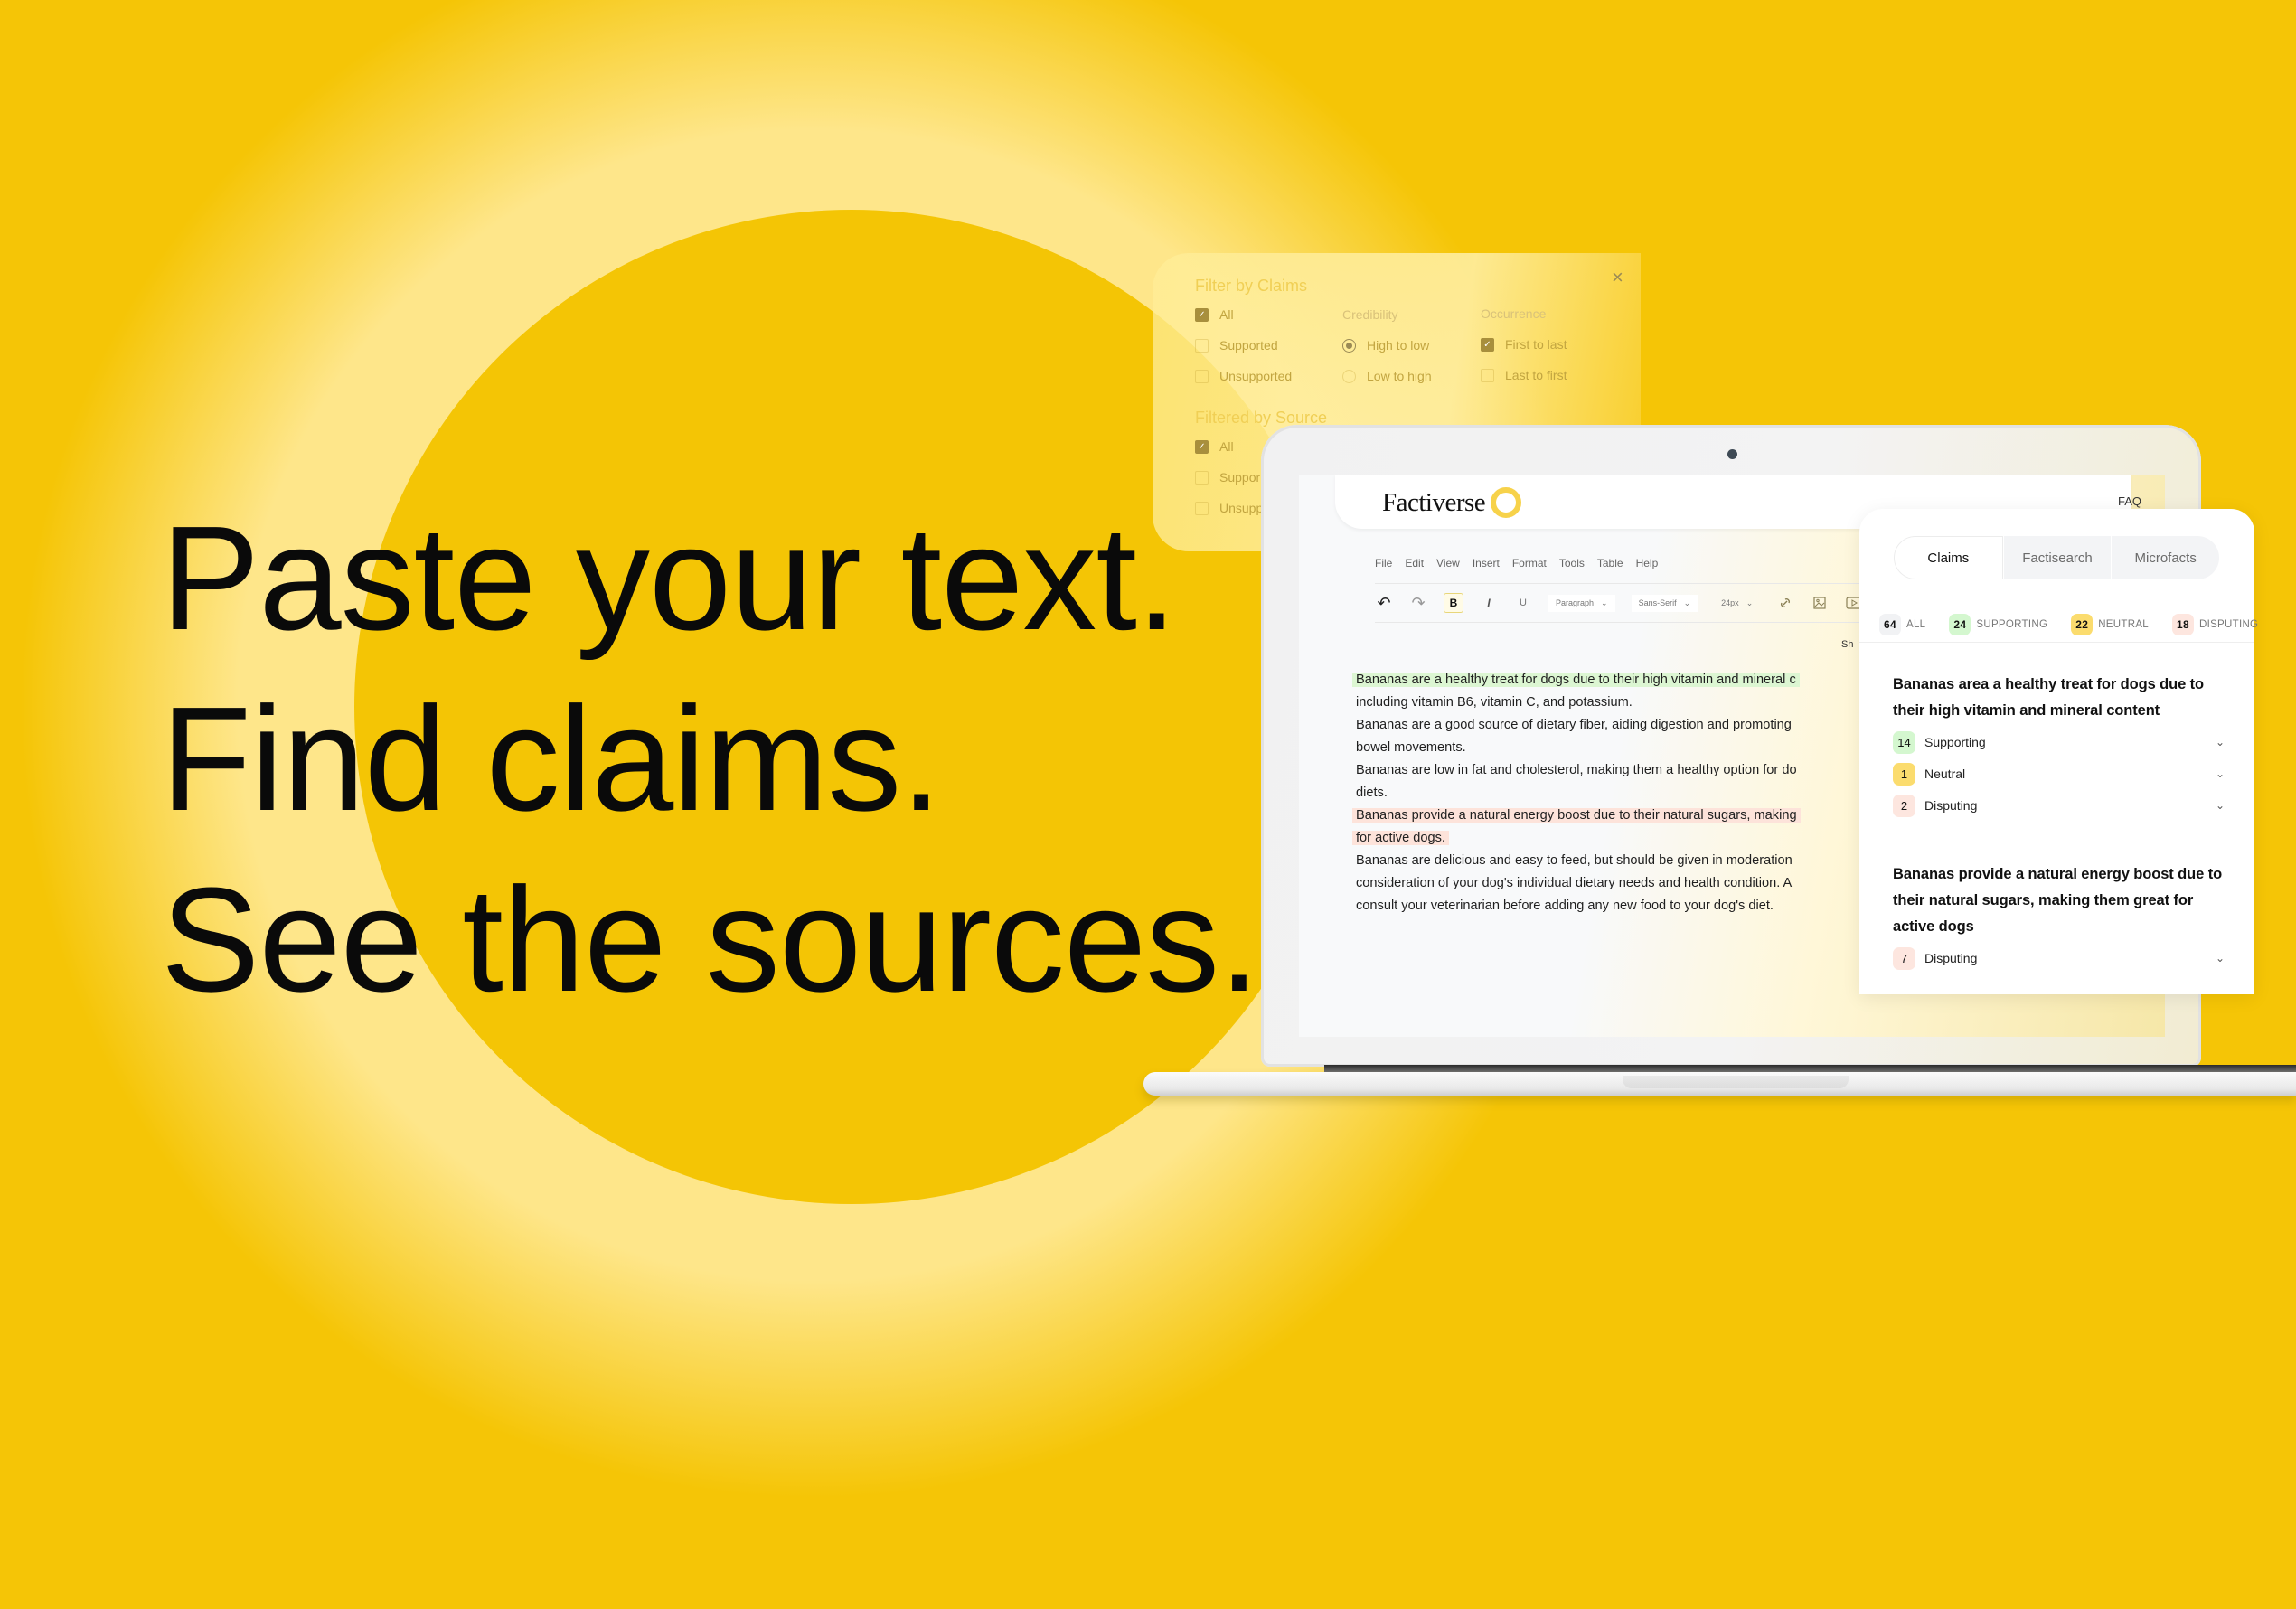  What do you see at coordinates (1524, 344) in the screenshot?
I see `occurrence-first-to-last: ✓ First to last` at bounding box center [1524, 344].